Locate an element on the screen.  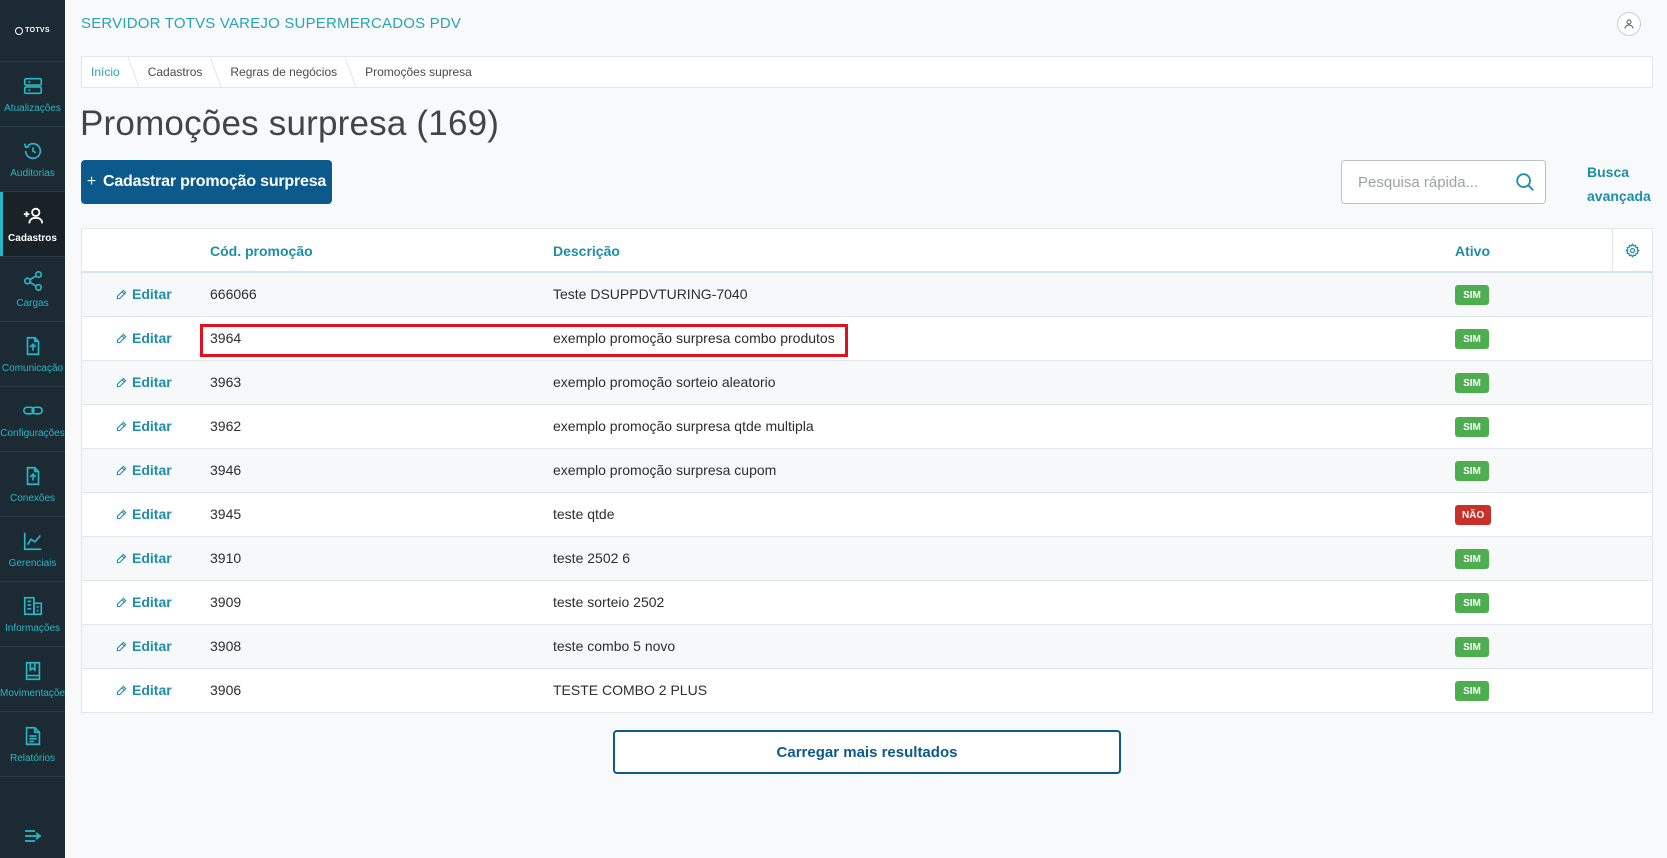
sidebar-item-informacoes: Informações is located at coordinates (32, 614).